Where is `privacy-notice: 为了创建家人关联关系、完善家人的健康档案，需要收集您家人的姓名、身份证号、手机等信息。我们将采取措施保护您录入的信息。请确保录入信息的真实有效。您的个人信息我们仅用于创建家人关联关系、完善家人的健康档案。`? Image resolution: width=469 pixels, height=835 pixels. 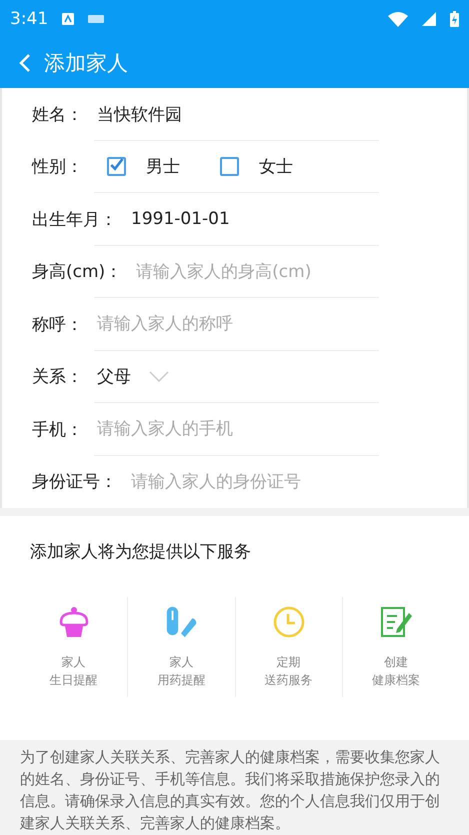
privacy-notice: 为了创建家人关联关系、完善家人的健康档案，需要收集您家人的姓名、身份证号、手机等信息。我们将采取措施保护您录入的信息。请确保录入信息的真实有效。您的个人信息我们仅用于创建家人关联关系、完善家人的健康档案。 is located at coordinates (229, 790).